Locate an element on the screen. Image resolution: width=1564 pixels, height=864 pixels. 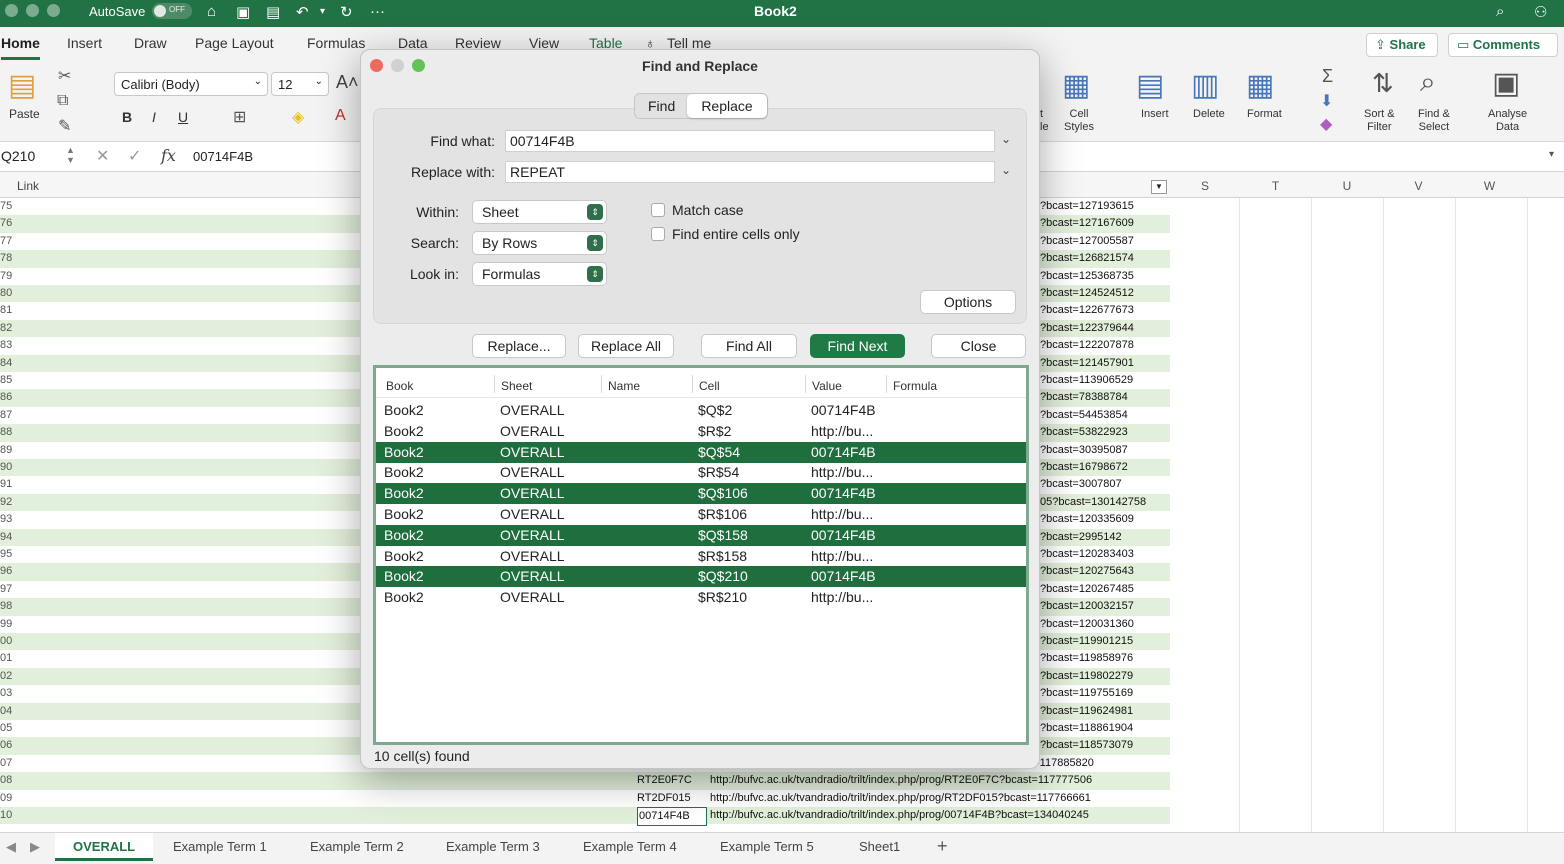
sheet-tab-sheet1: Sheet1 is located at coordinates (879, 846).